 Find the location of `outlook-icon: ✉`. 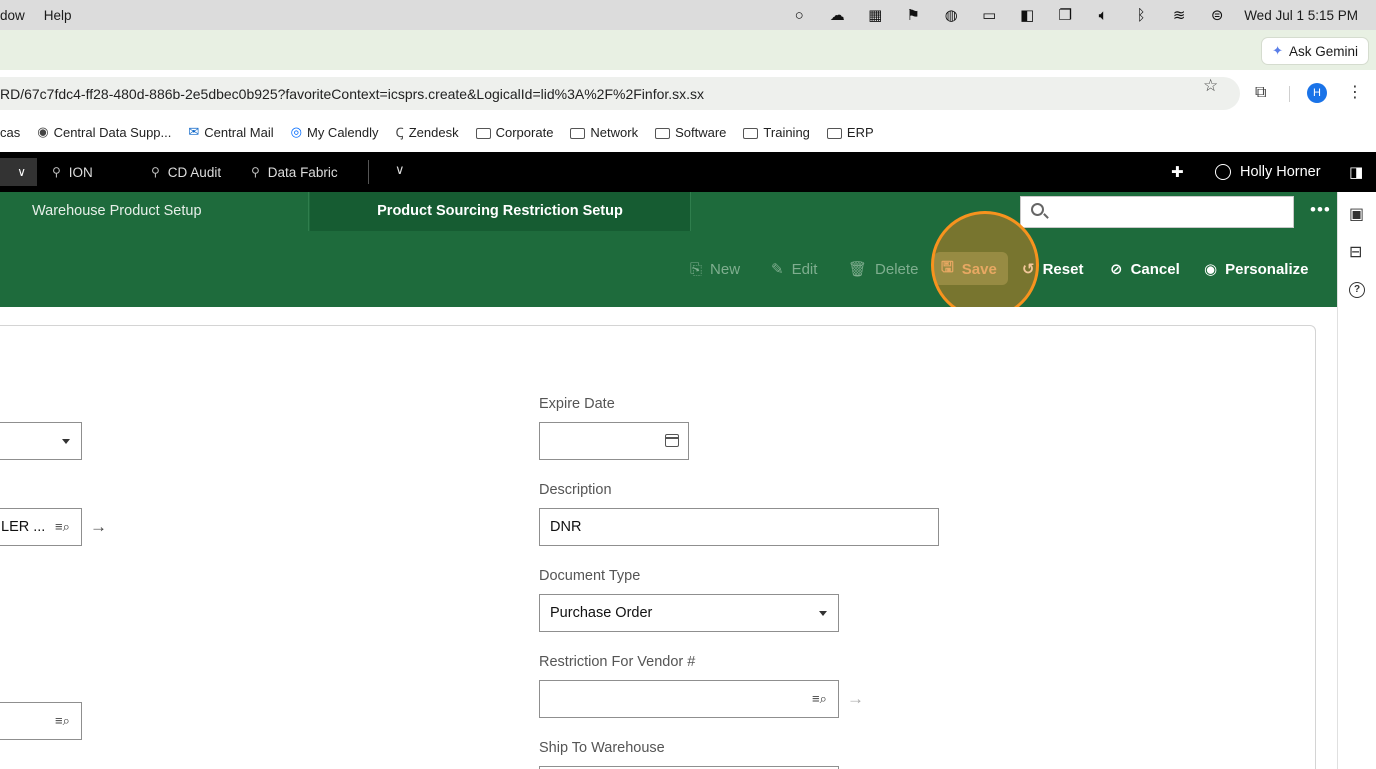

outlook-icon: ✉ is located at coordinates (194, 131).